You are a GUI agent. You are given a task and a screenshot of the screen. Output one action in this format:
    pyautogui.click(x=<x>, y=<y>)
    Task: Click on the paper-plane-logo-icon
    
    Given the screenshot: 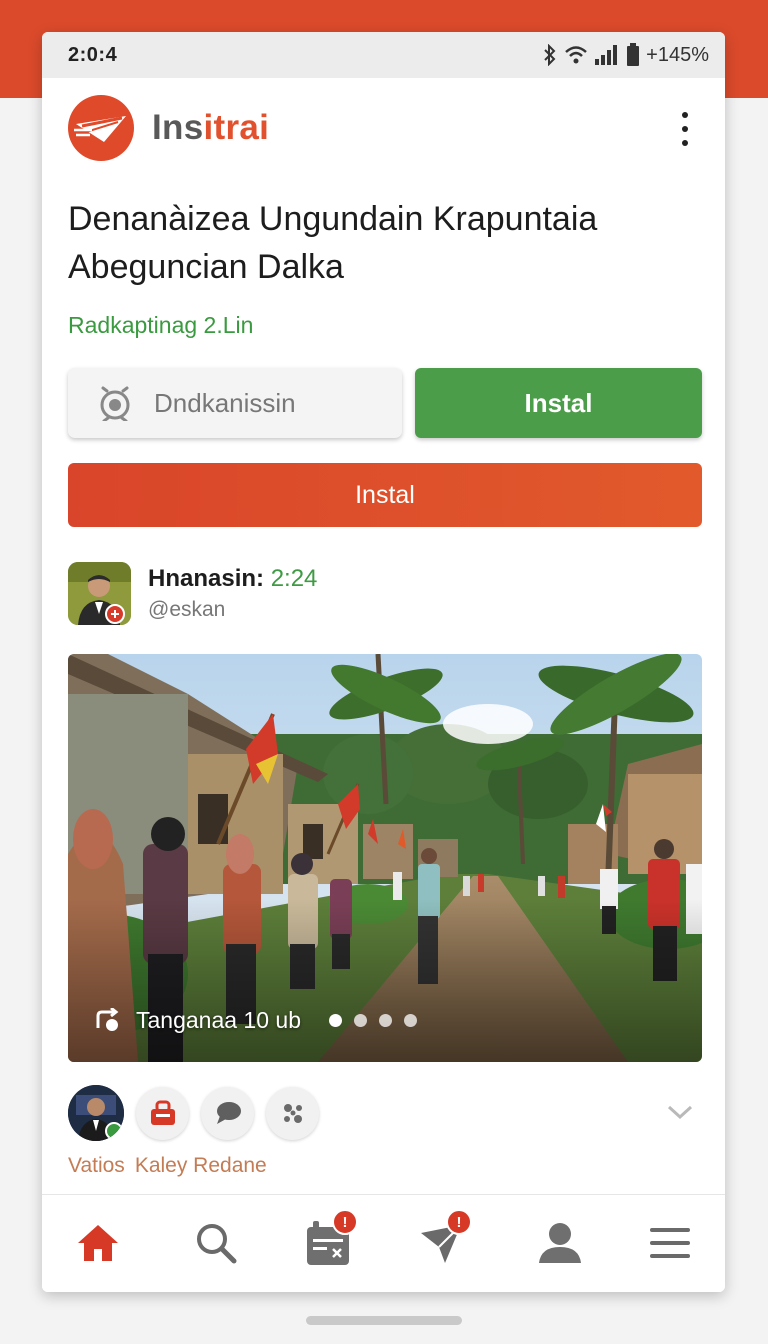 What is the action you would take?
    pyautogui.click(x=100, y=129)
    